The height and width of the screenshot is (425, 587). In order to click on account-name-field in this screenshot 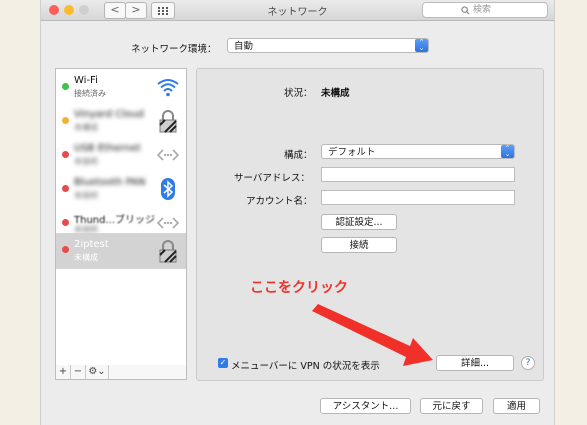, I will do `click(418, 197)`.